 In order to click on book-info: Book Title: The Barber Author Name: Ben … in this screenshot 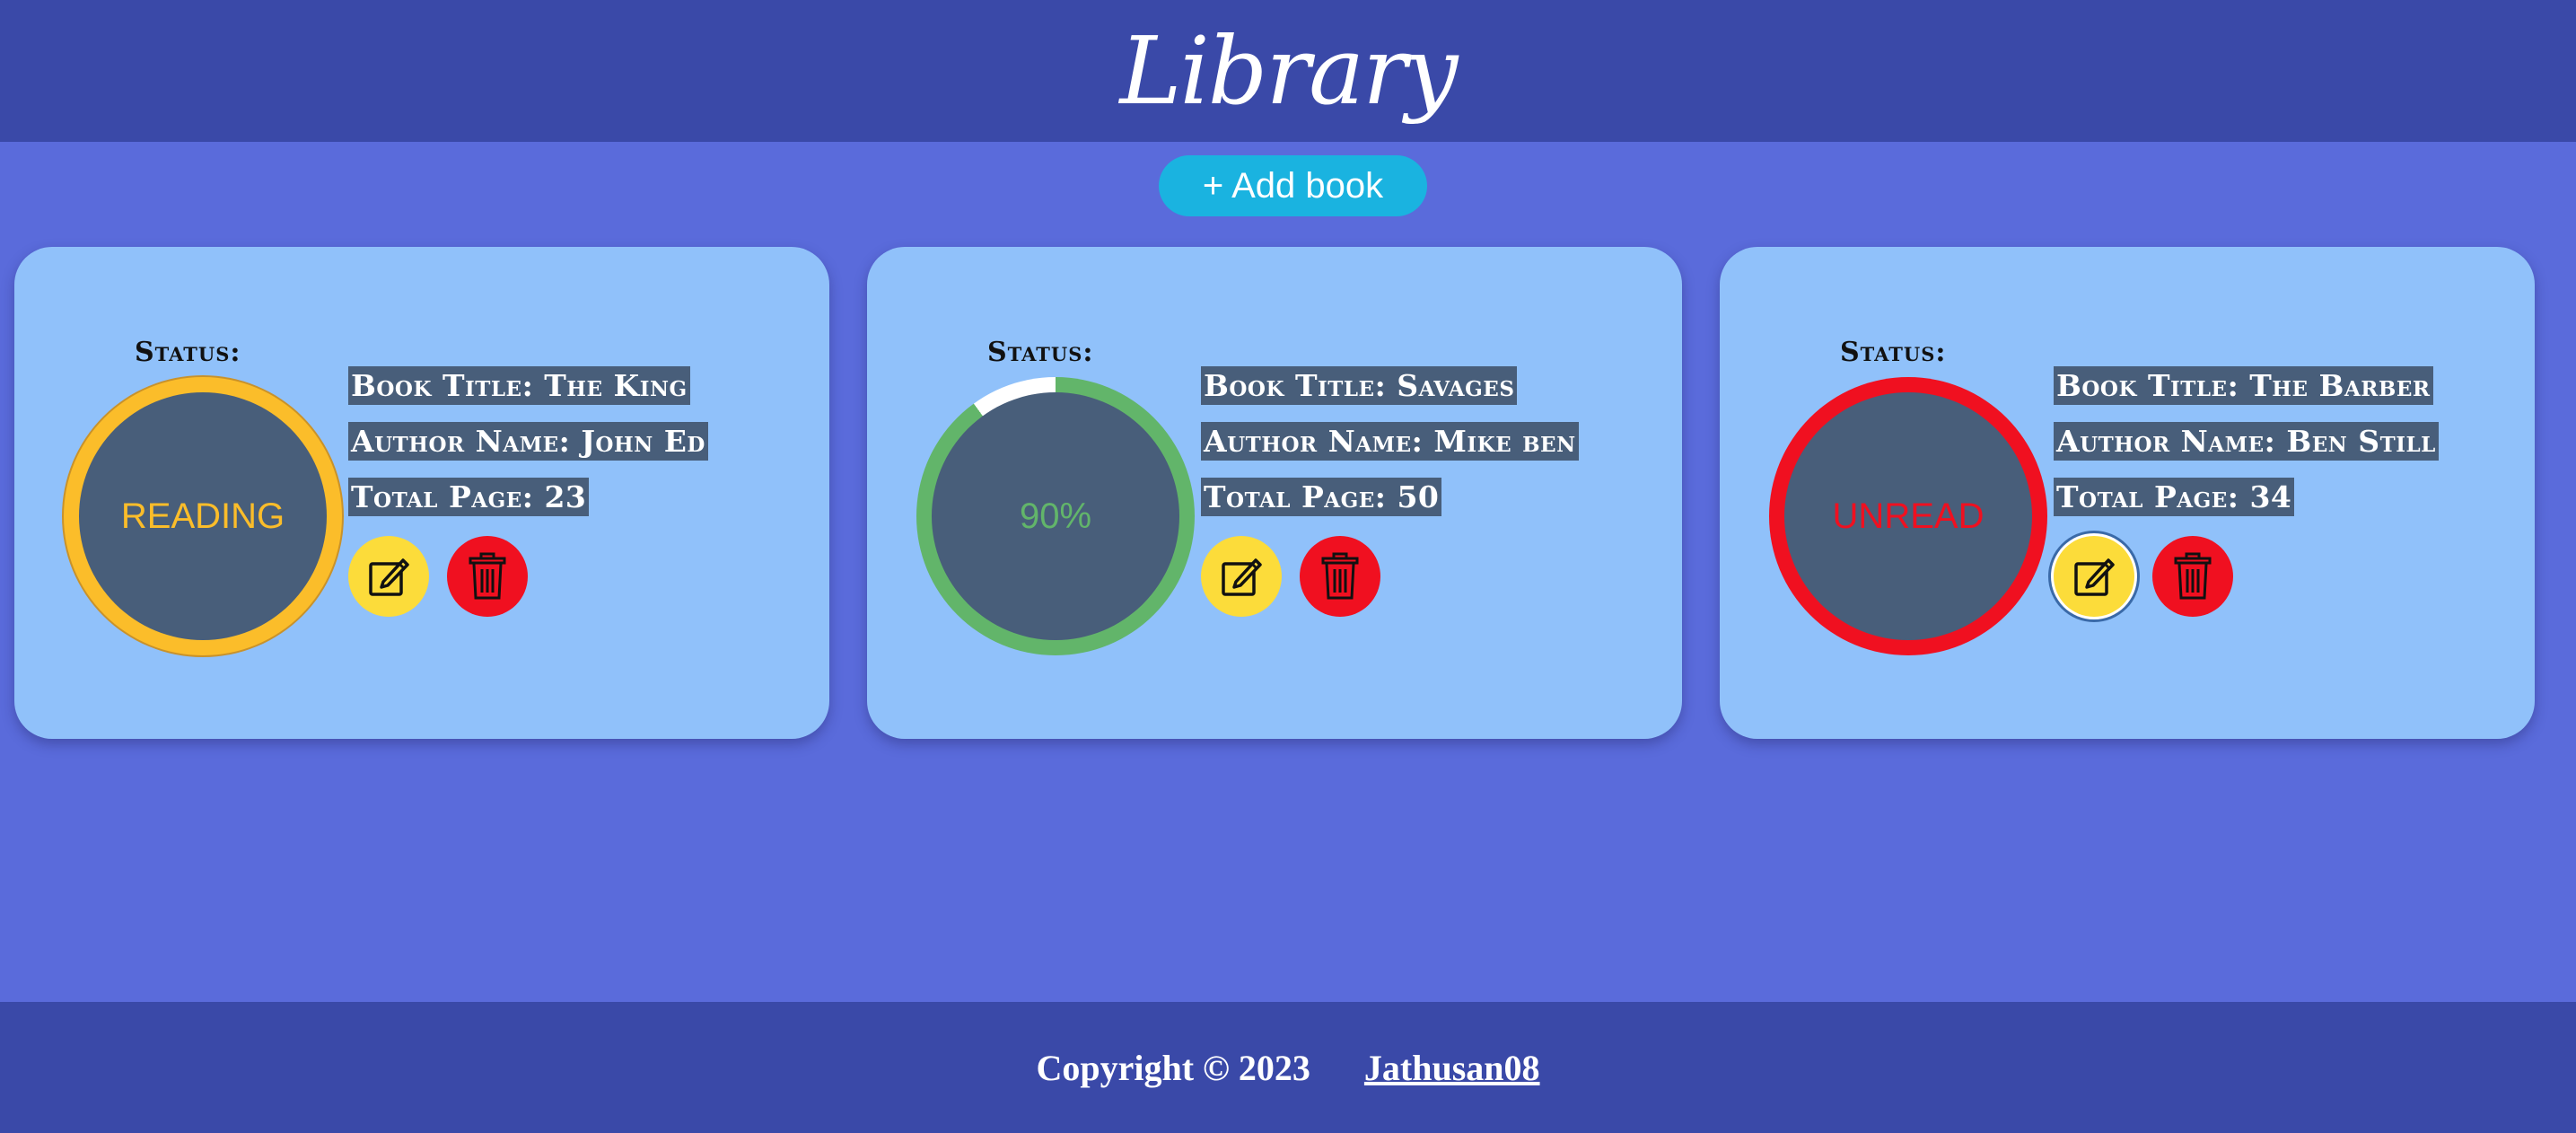, I will do `click(2246, 450)`.